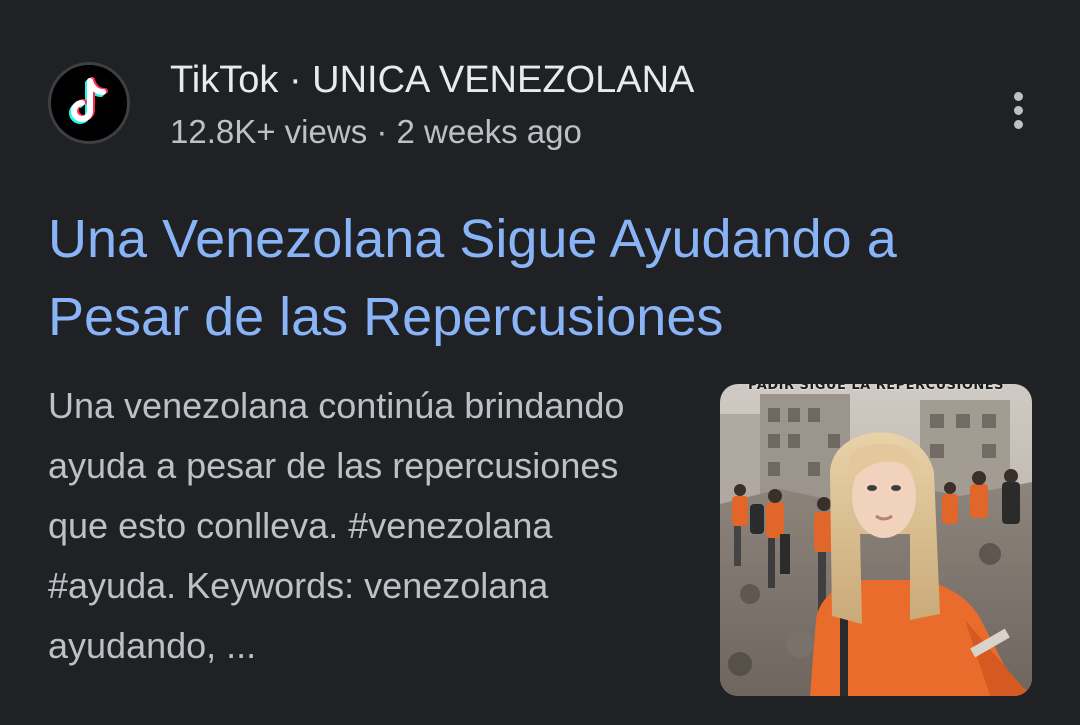 Image resolution: width=1080 pixels, height=725 pixels. What do you see at coordinates (269, 131) in the screenshot?
I see `view-count: 12.8K+ views` at bounding box center [269, 131].